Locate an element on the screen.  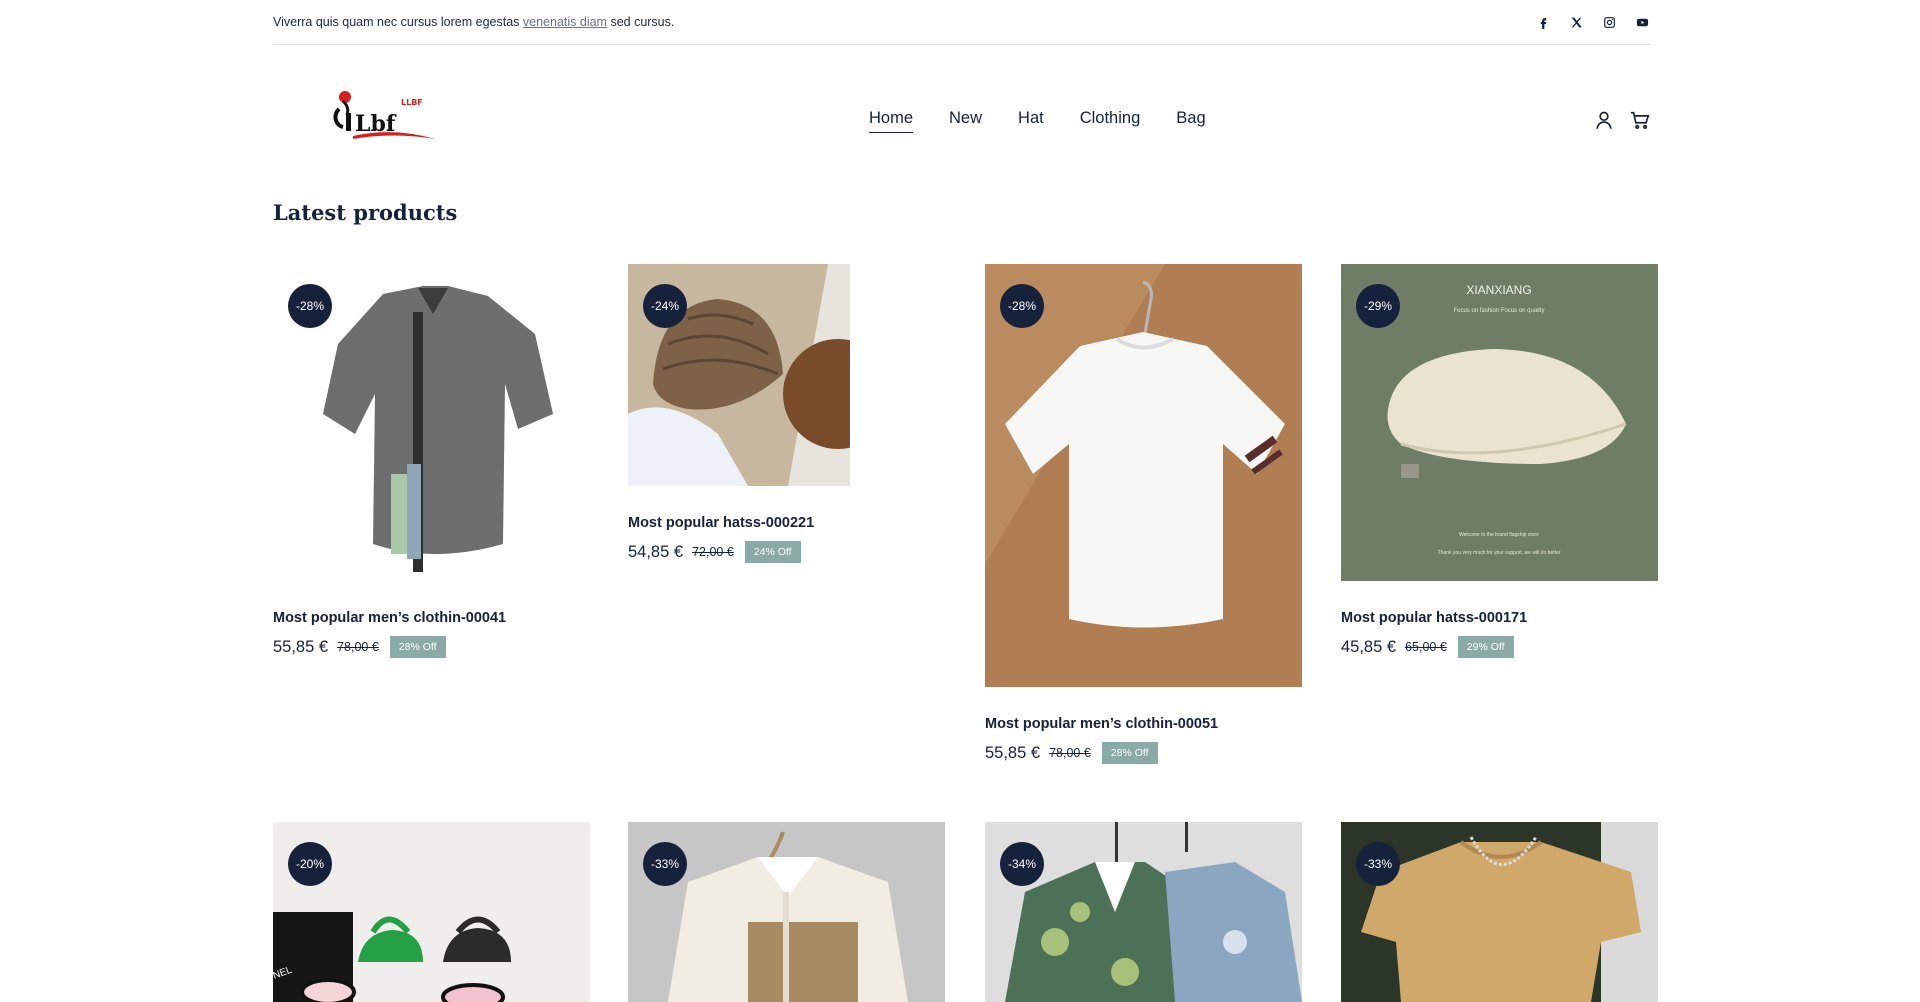
brand-logo-sup: LLBF is located at coordinates (412, 102).